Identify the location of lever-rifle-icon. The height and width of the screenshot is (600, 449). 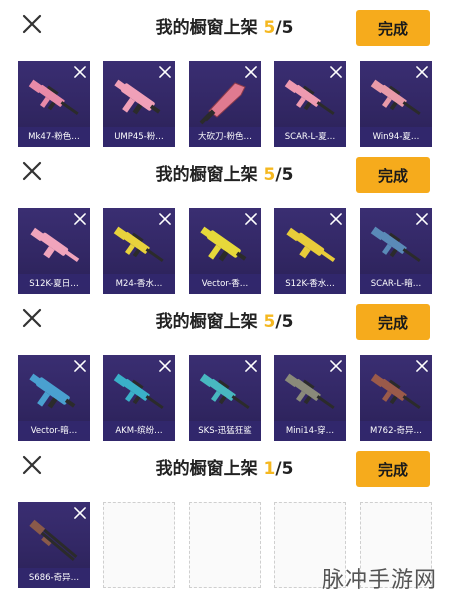
(396, 99).